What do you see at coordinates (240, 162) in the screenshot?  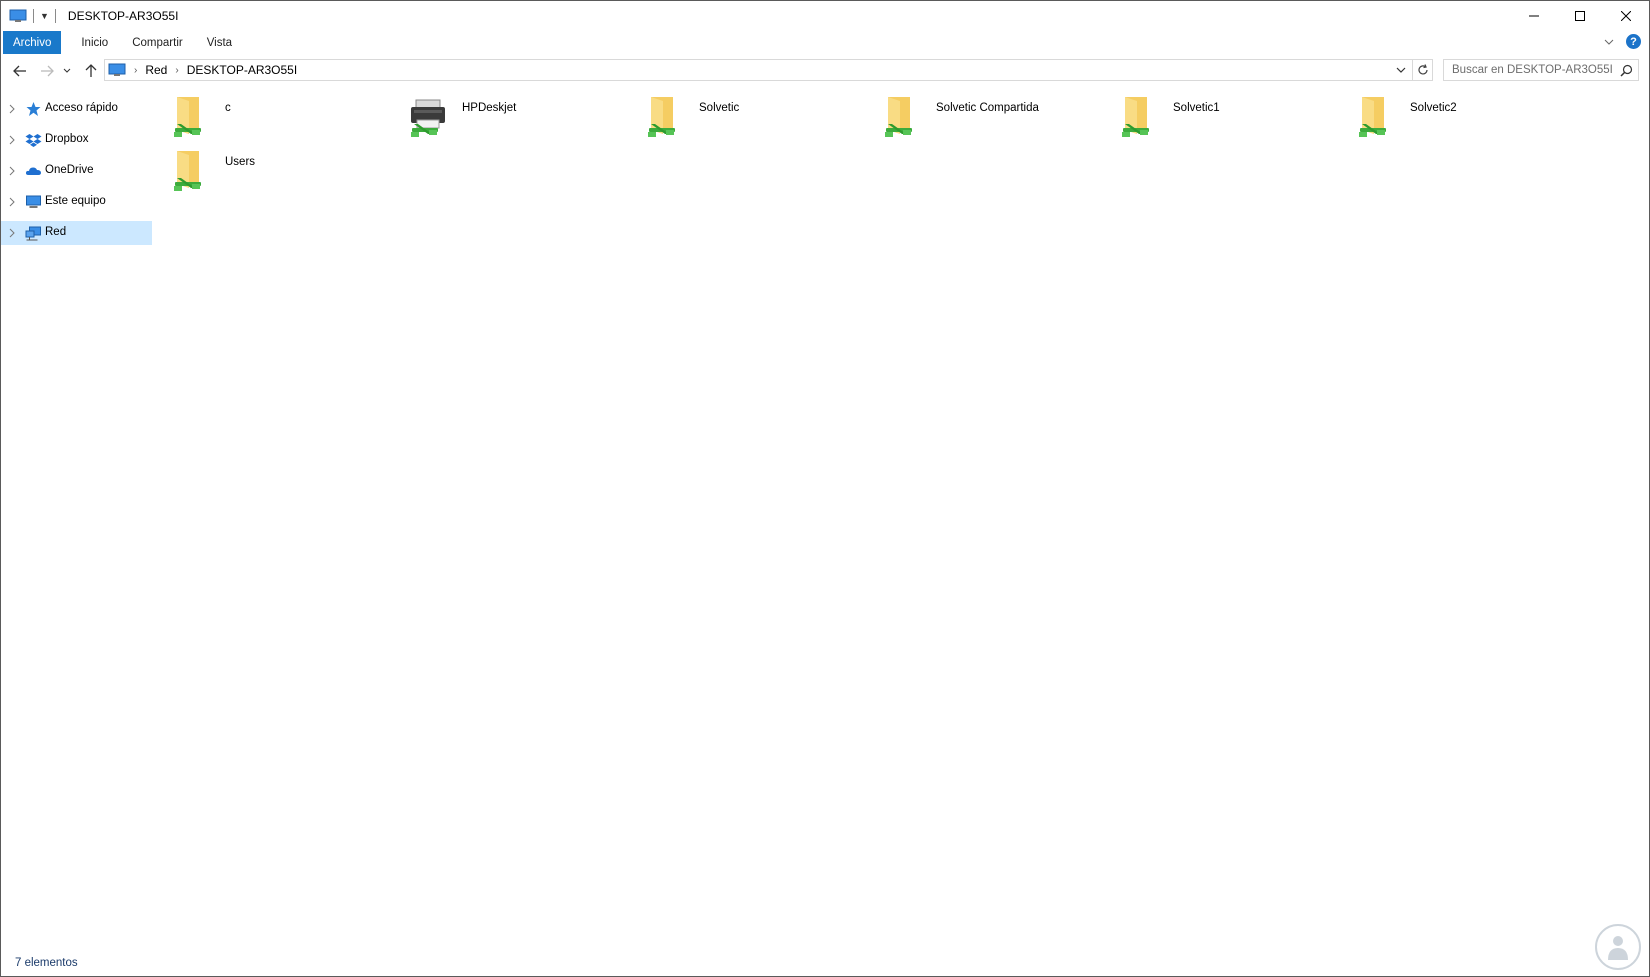 I see `share-label: Users` at bounding box center [240, 162].